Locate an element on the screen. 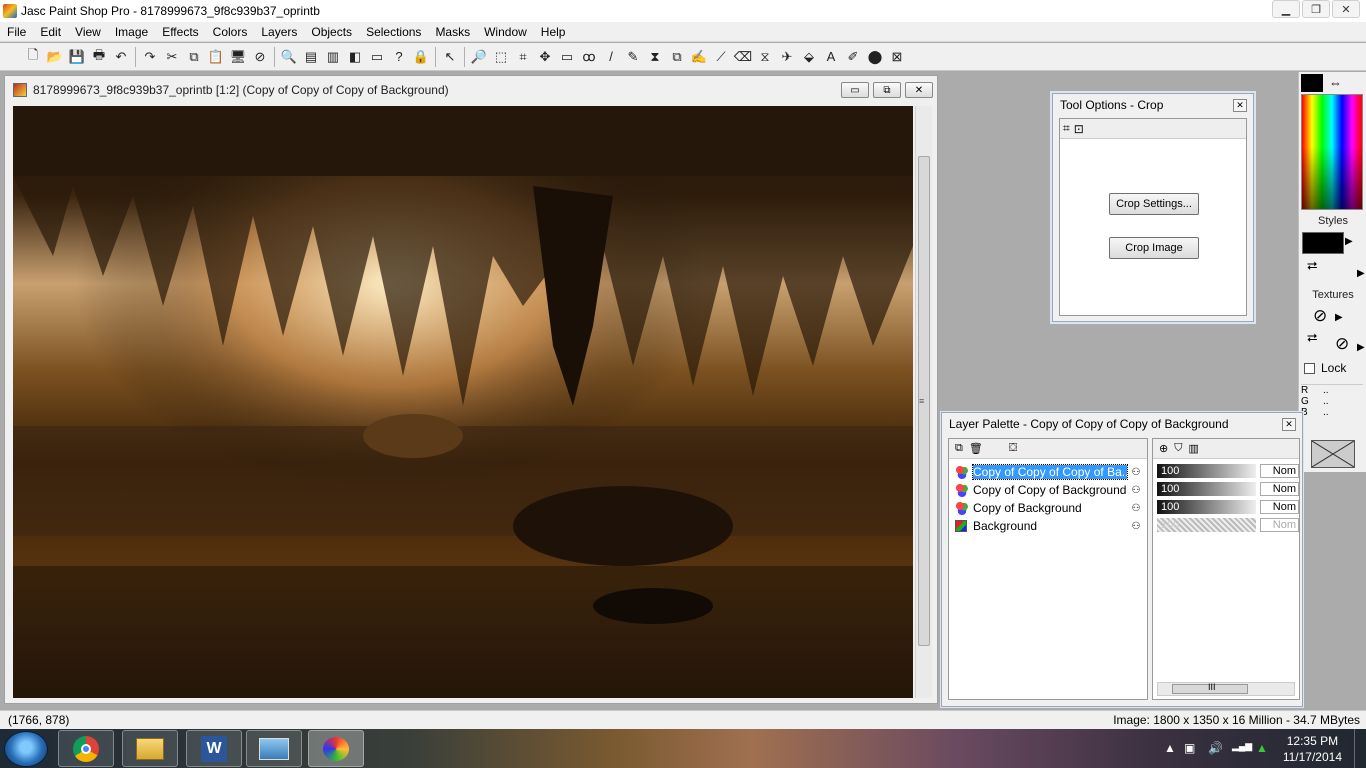 Image resolution: width=1366 pixels, height=768 pixels. explorer-icon is located at coordinates (150, 748).